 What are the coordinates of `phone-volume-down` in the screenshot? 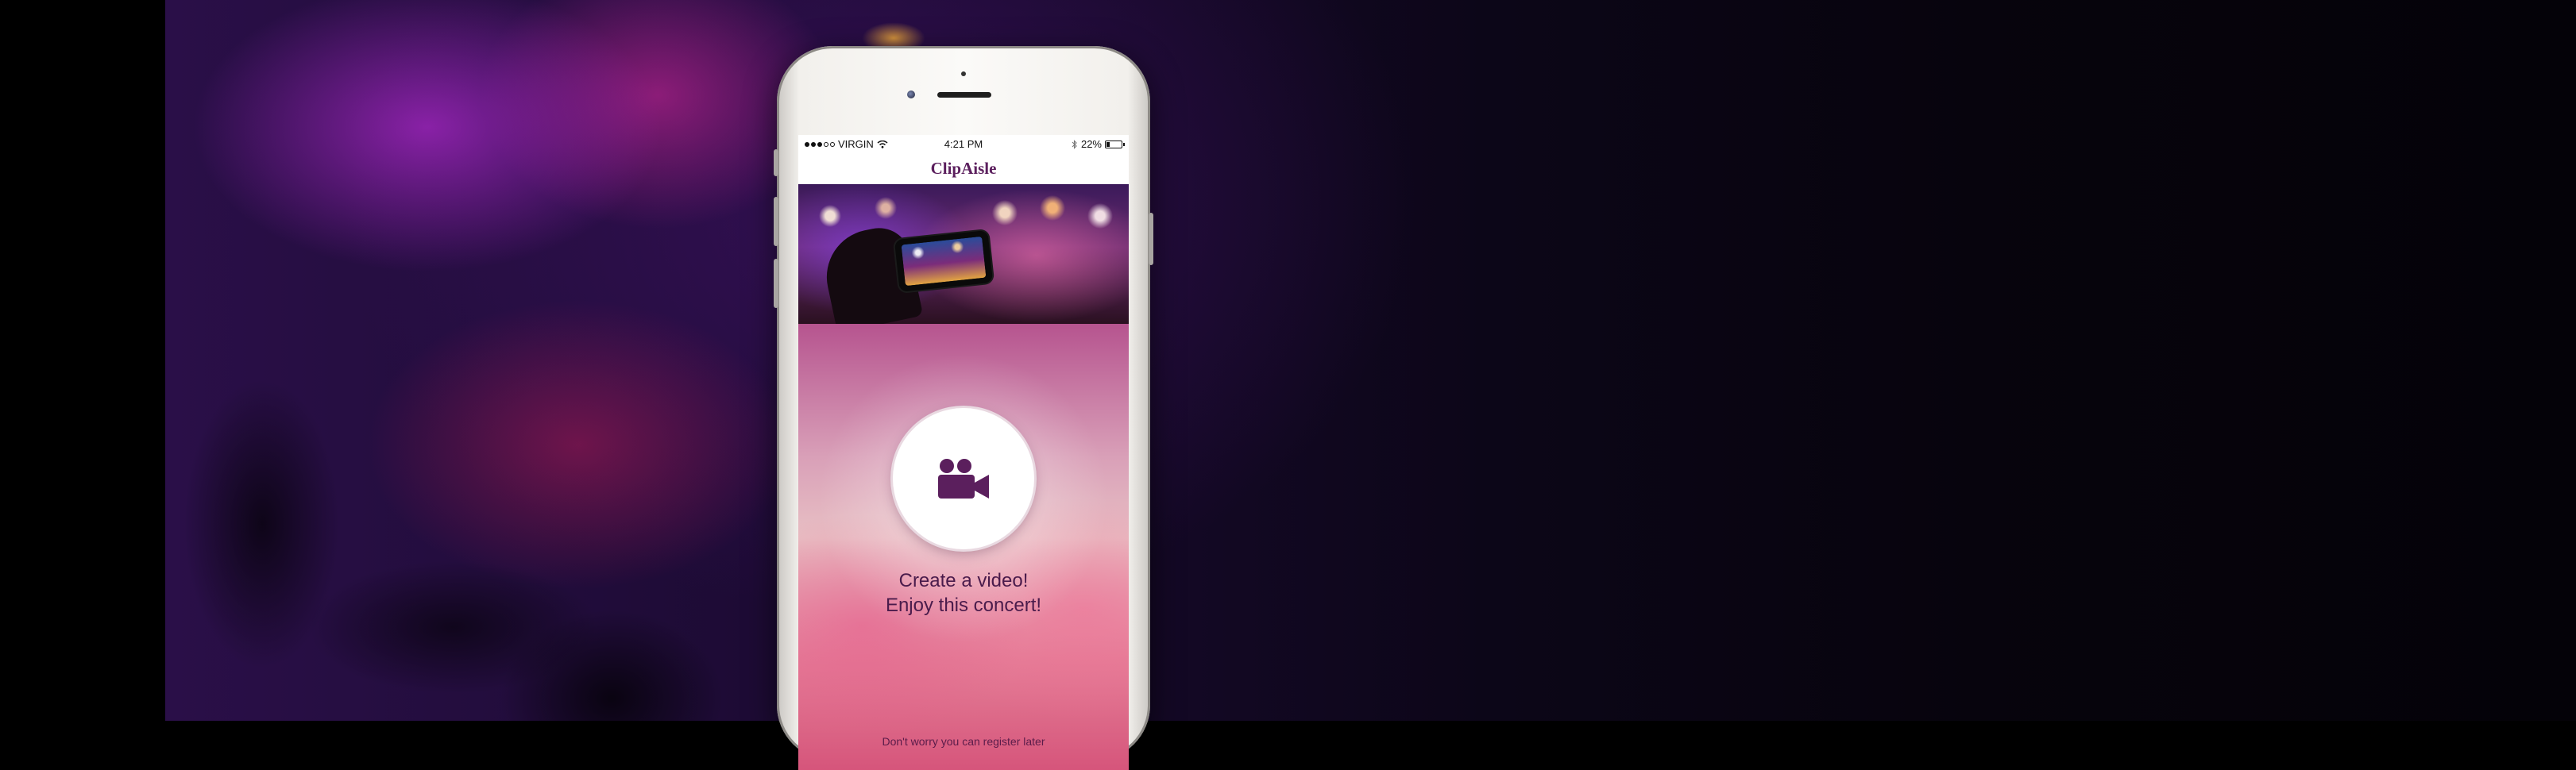 It's located at (776, 283).